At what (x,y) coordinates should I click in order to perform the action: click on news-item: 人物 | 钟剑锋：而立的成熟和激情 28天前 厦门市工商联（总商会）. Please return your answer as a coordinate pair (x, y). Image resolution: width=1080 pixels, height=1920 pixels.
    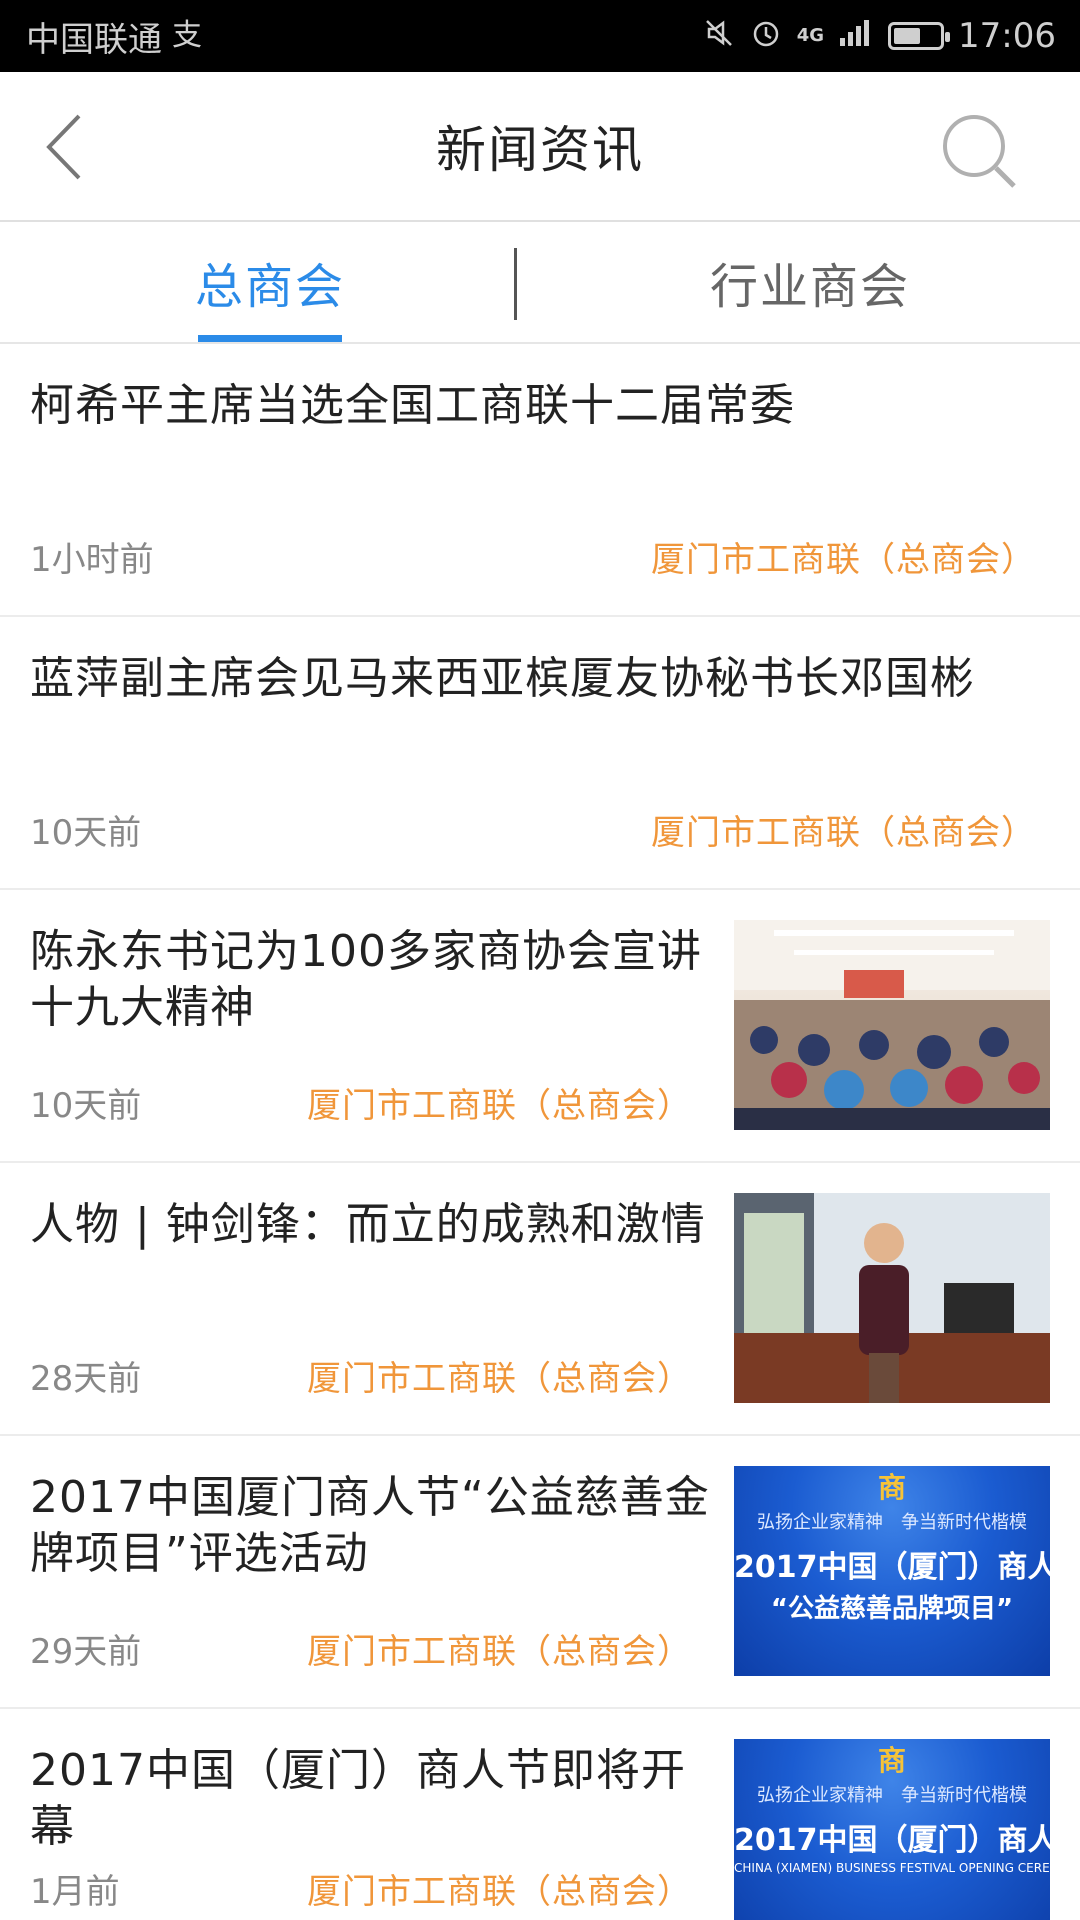
    Looking at the image, I should click on (540, 1299).